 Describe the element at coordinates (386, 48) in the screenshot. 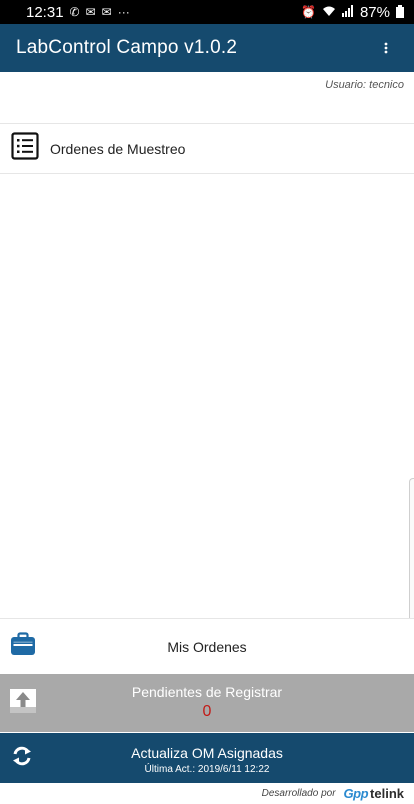

I see `overflow-menu-icon` at that location.